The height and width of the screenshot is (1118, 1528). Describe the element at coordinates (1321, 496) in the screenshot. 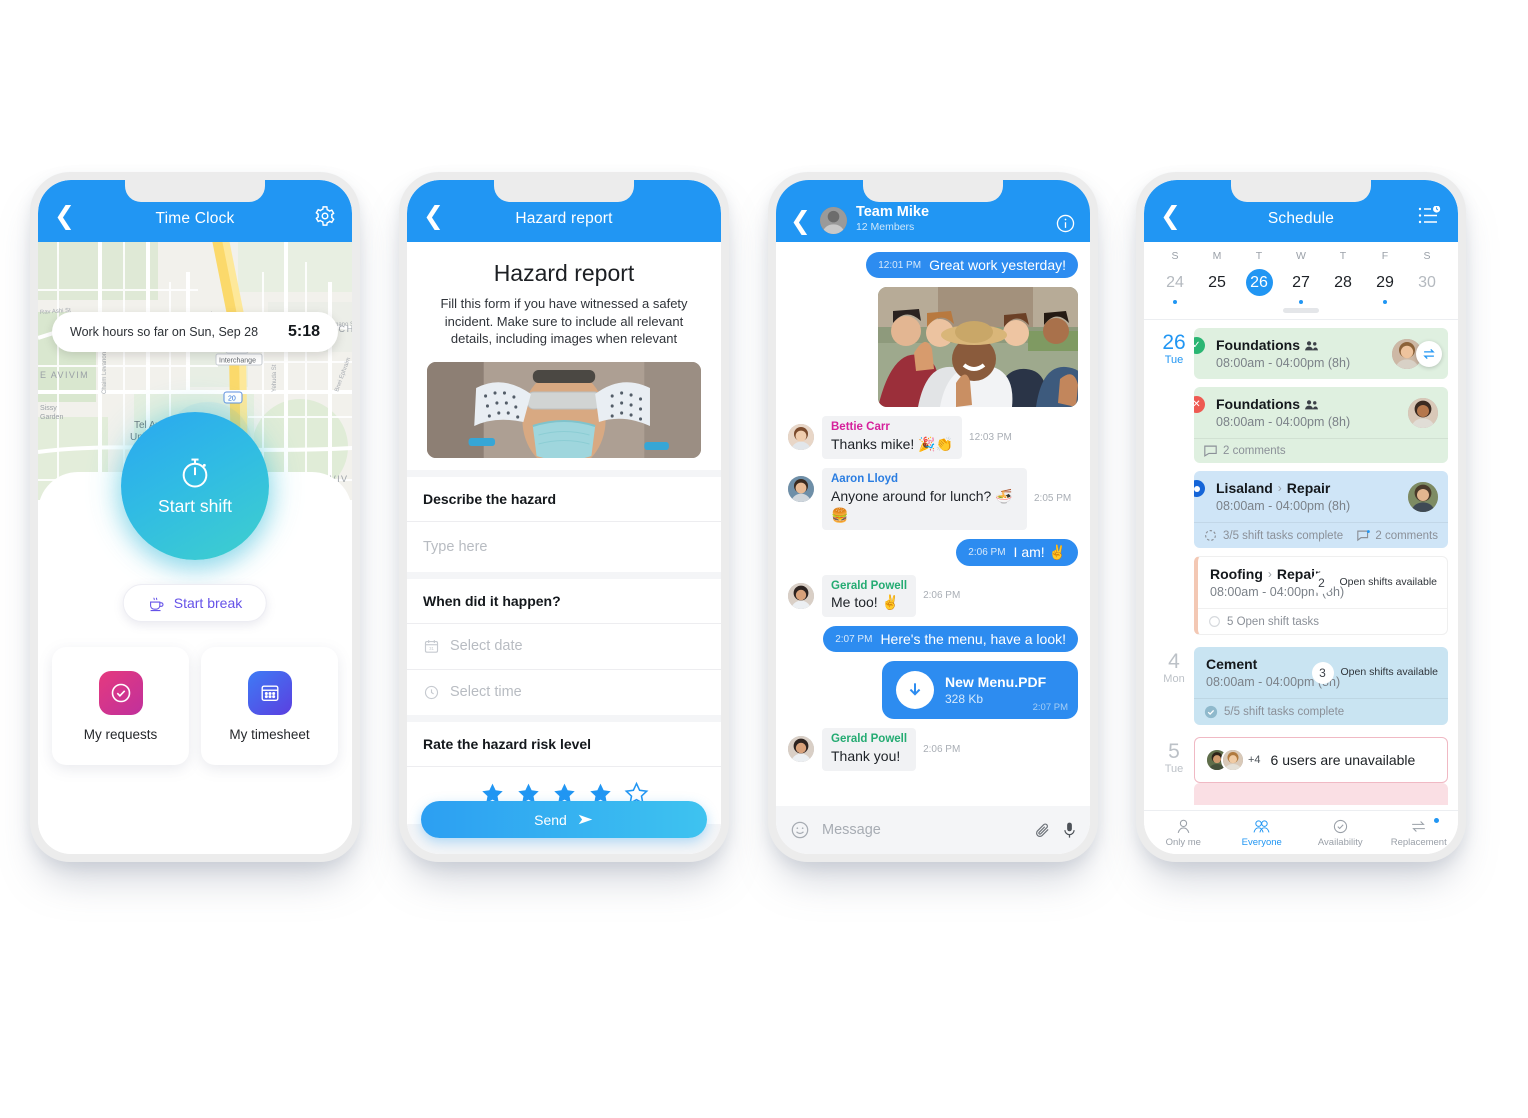

I see `shift-main: Lisaland › Repair 08:00am - 04:00pm (8h)` at that location.